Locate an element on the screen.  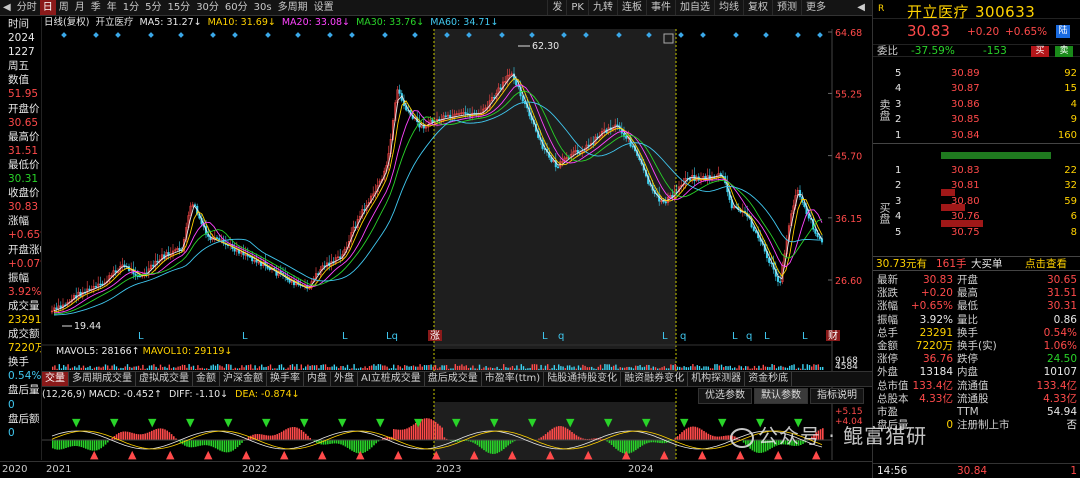
ask1-volume-bar is located at coordinates (996, 155).